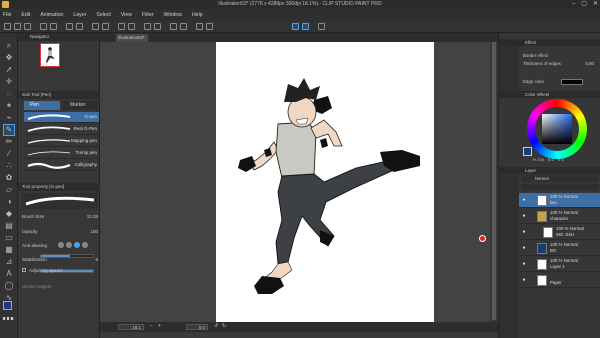 The height and width of the screenshot is (338, 600). What do you see at coordinates (573, 4) in the screenshot?
I see `minimize-button: –` at bounding box center [573, 4].